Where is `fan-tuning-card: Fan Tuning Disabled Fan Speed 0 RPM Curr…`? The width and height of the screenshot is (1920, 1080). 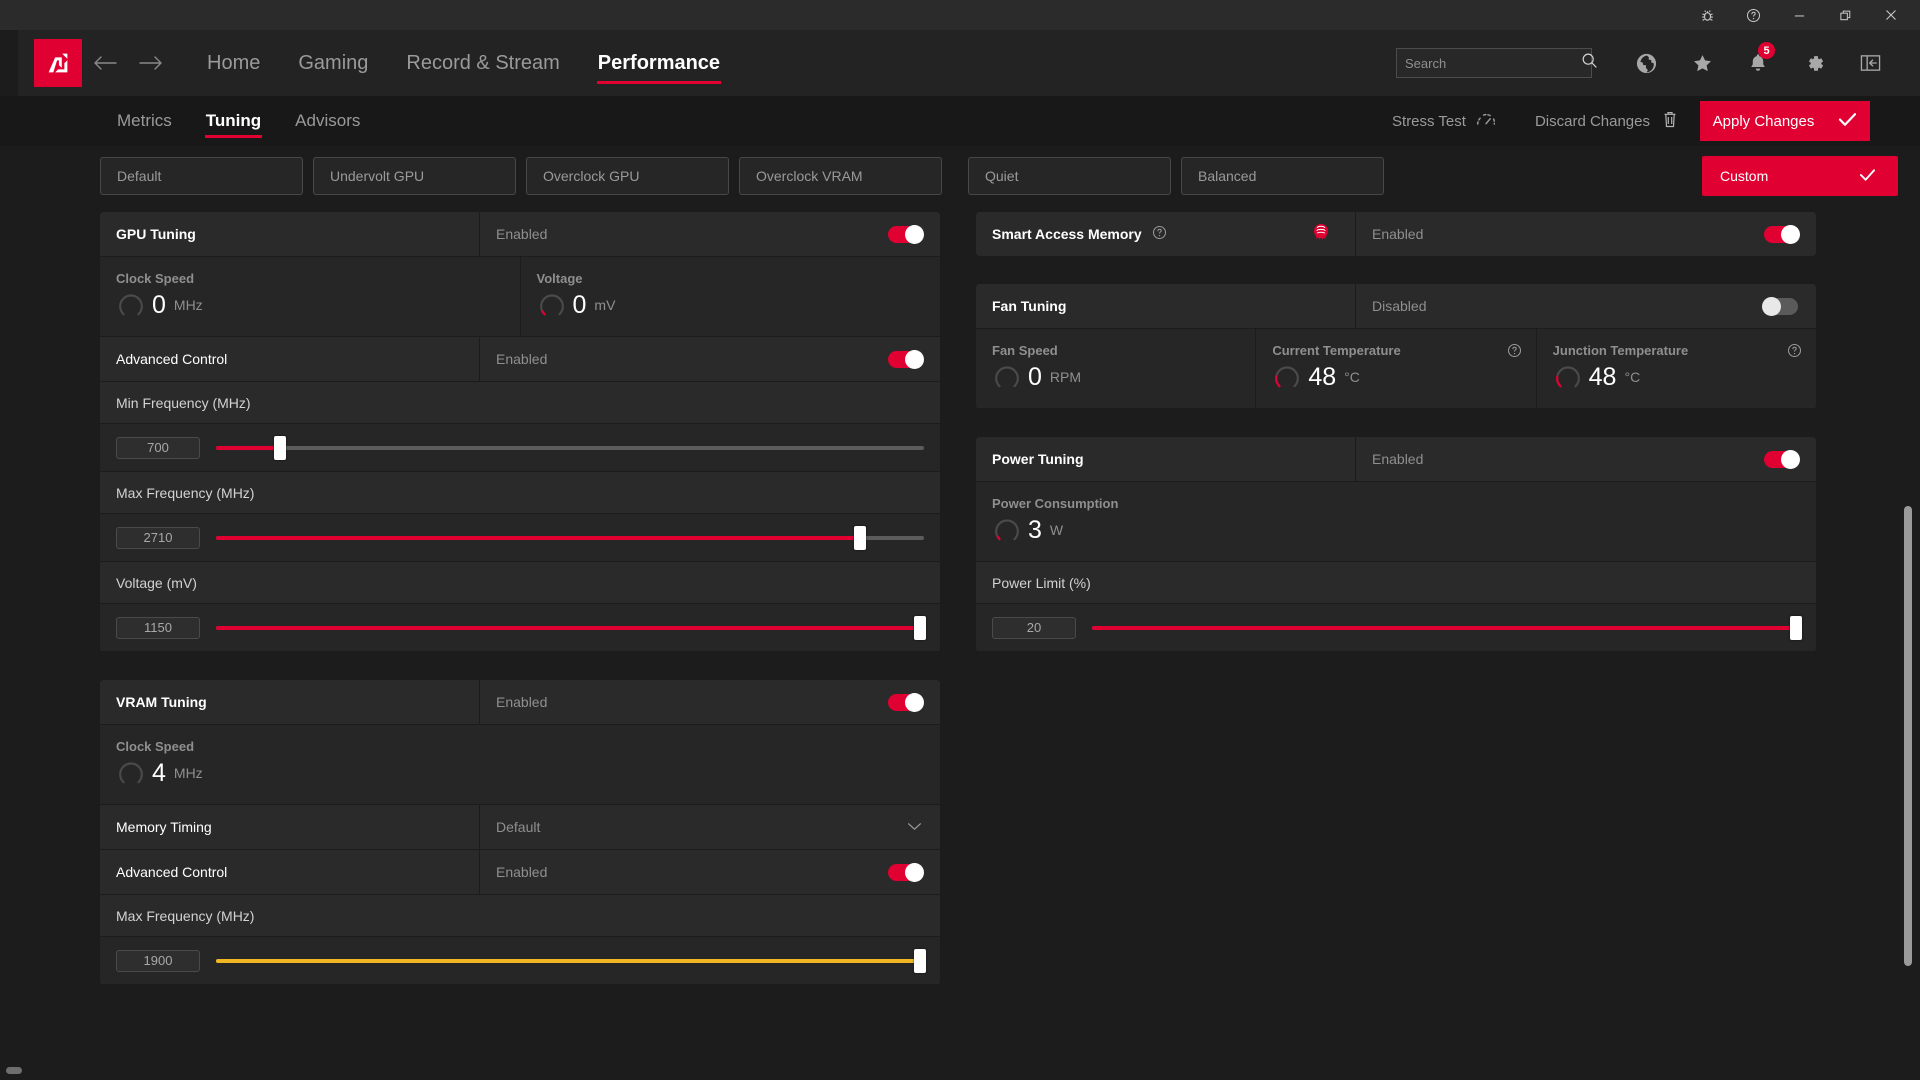 fan-tuning-card: Fan Tuning Disabled Fan Speed 0 RPM Curr… is located at coordinates (1396, 346).